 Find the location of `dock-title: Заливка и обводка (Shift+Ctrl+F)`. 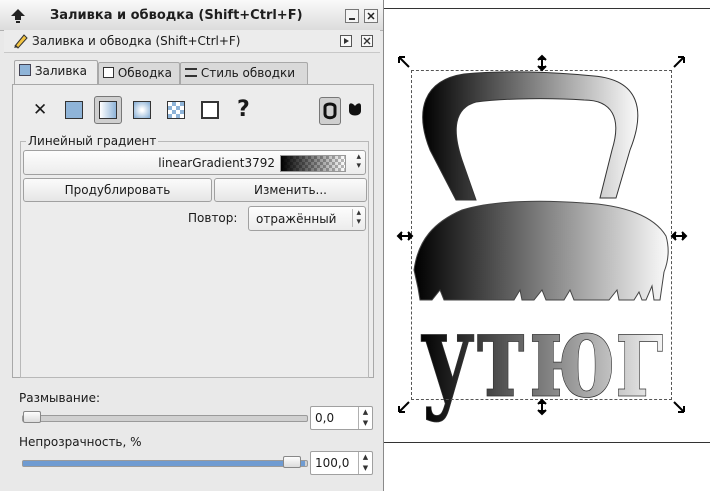

dock-title: Заливка и обводка (Shift+Ctrl+F) is located at coordinates (136, 41).